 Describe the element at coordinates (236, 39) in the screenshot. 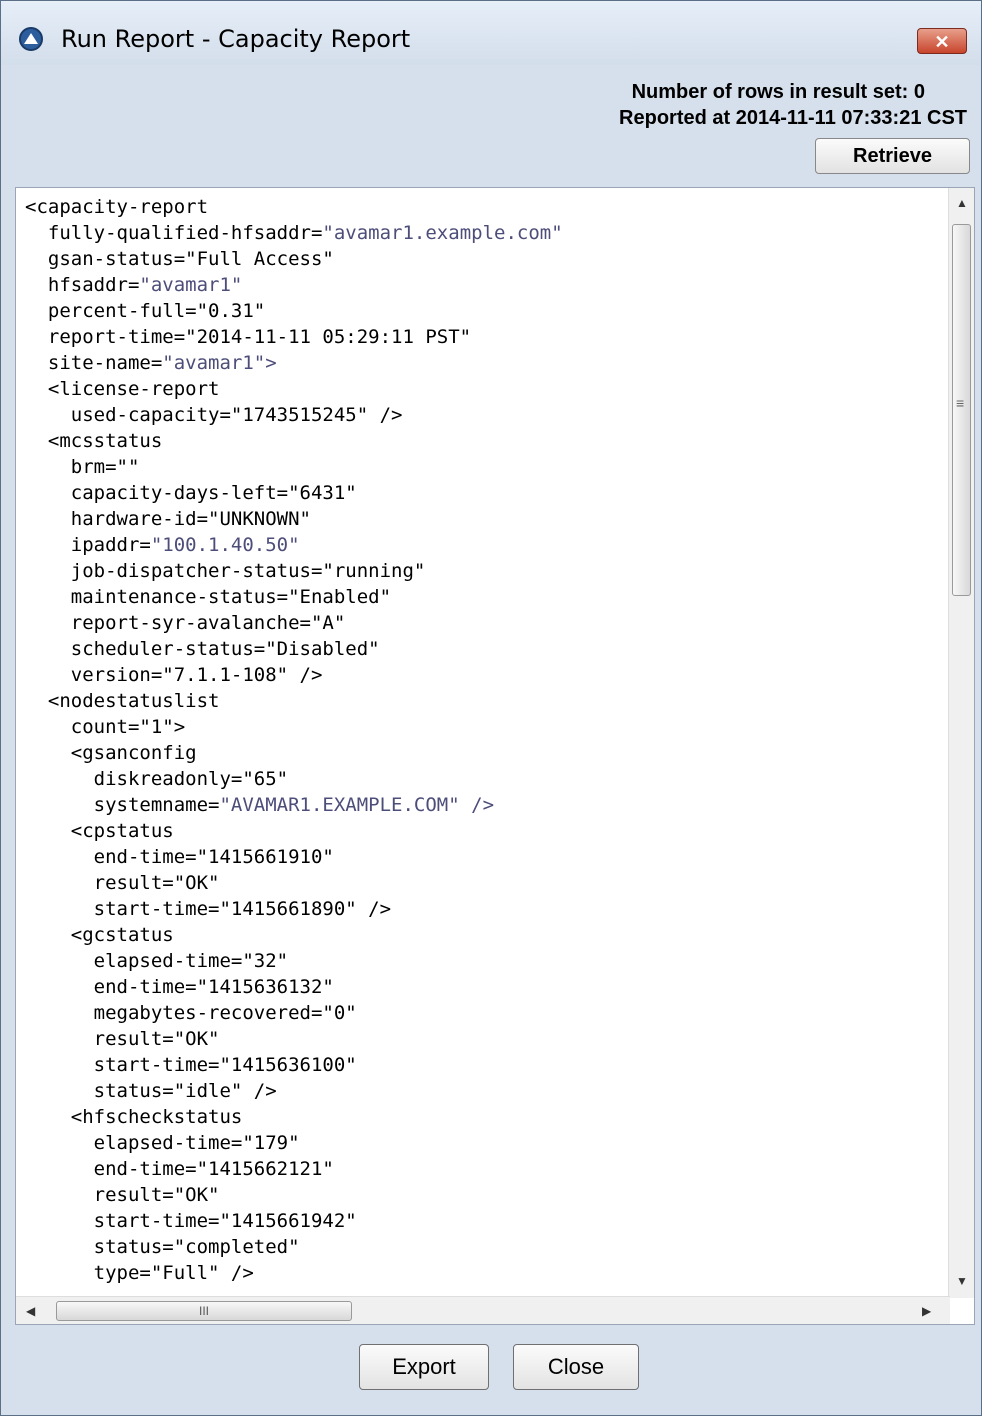

I see `window-title: Run Report - Capacity Report` at that location.